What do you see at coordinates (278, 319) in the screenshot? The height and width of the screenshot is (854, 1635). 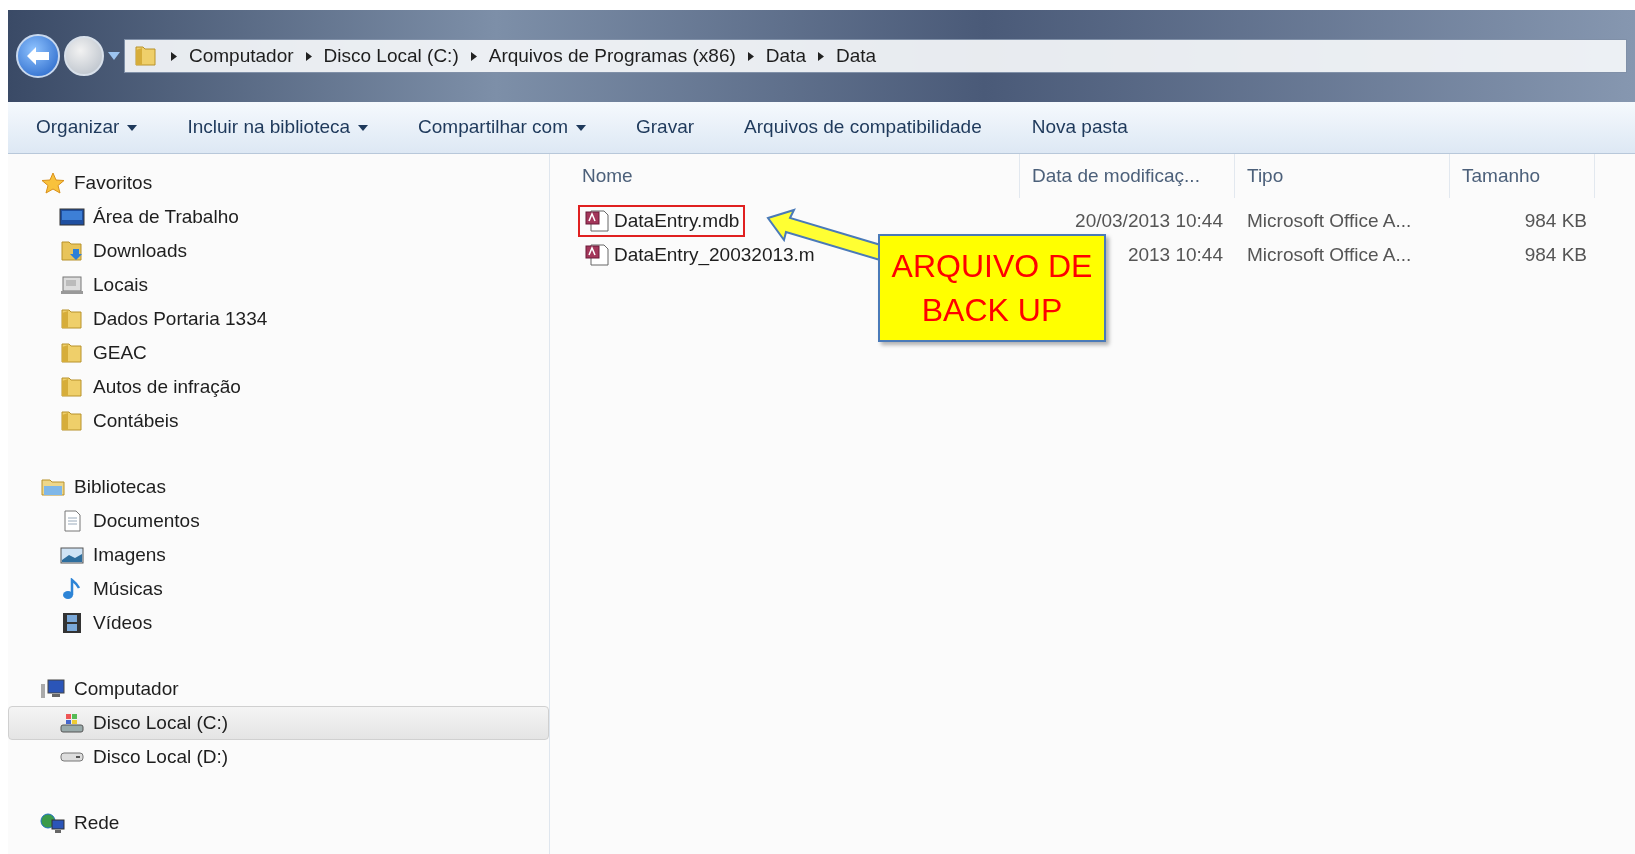 I see `sidebar-item: Dados Portaria 1334` at bounding box center [278, 319].